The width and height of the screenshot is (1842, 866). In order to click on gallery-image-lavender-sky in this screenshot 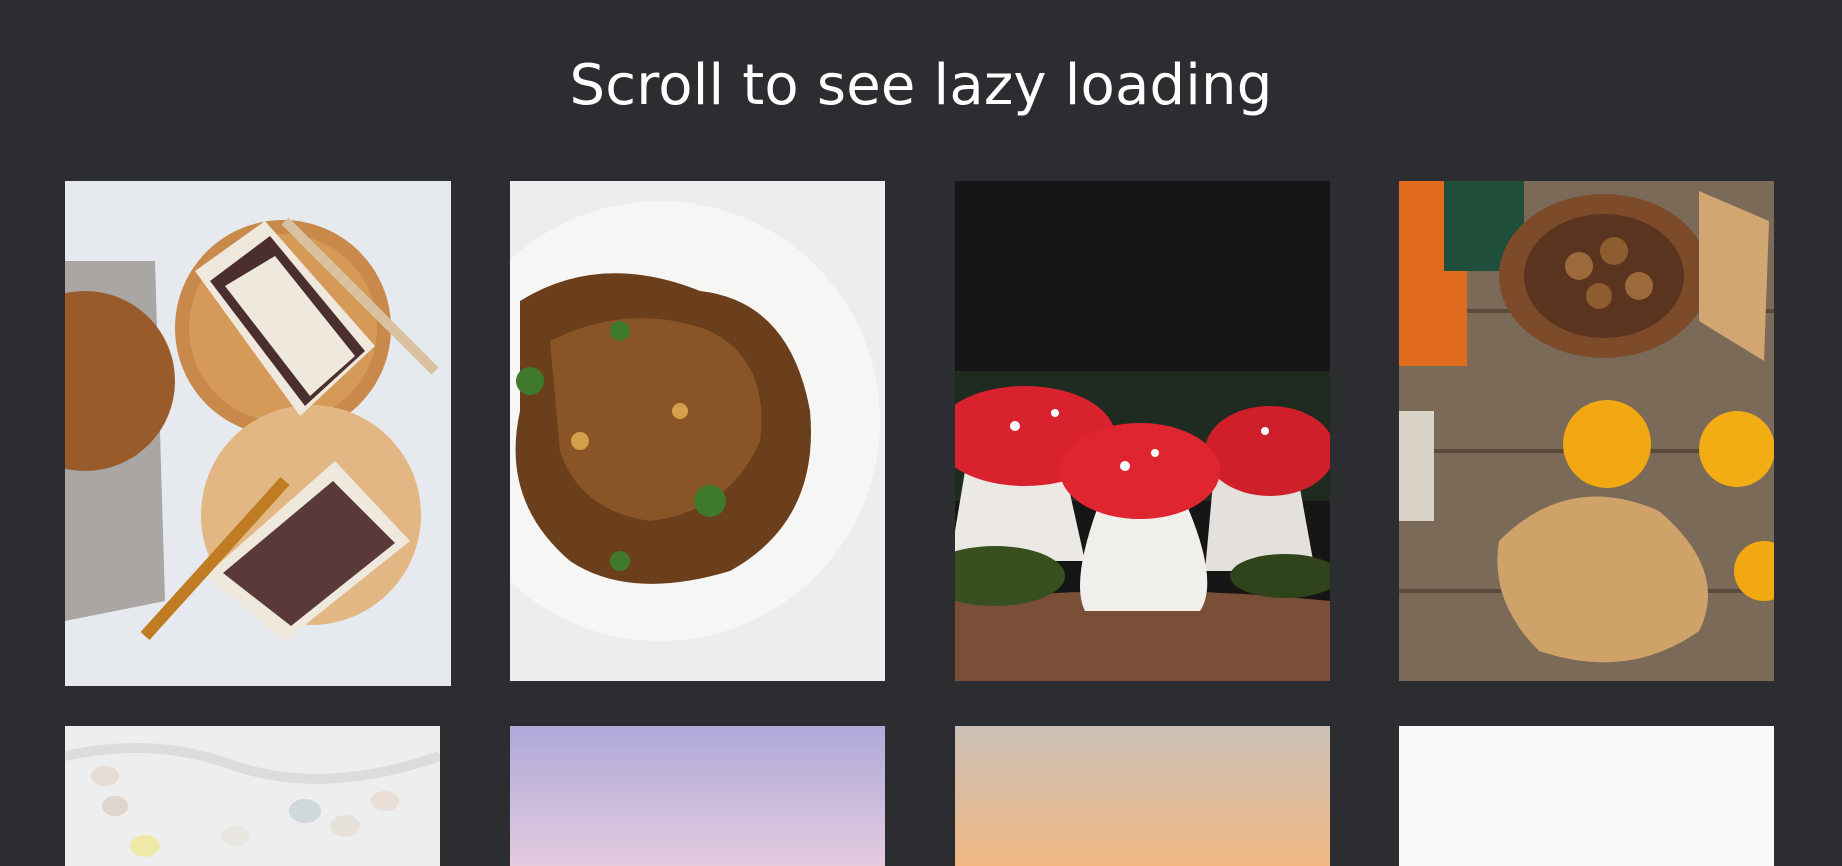, I will do `click(697, 796)`.